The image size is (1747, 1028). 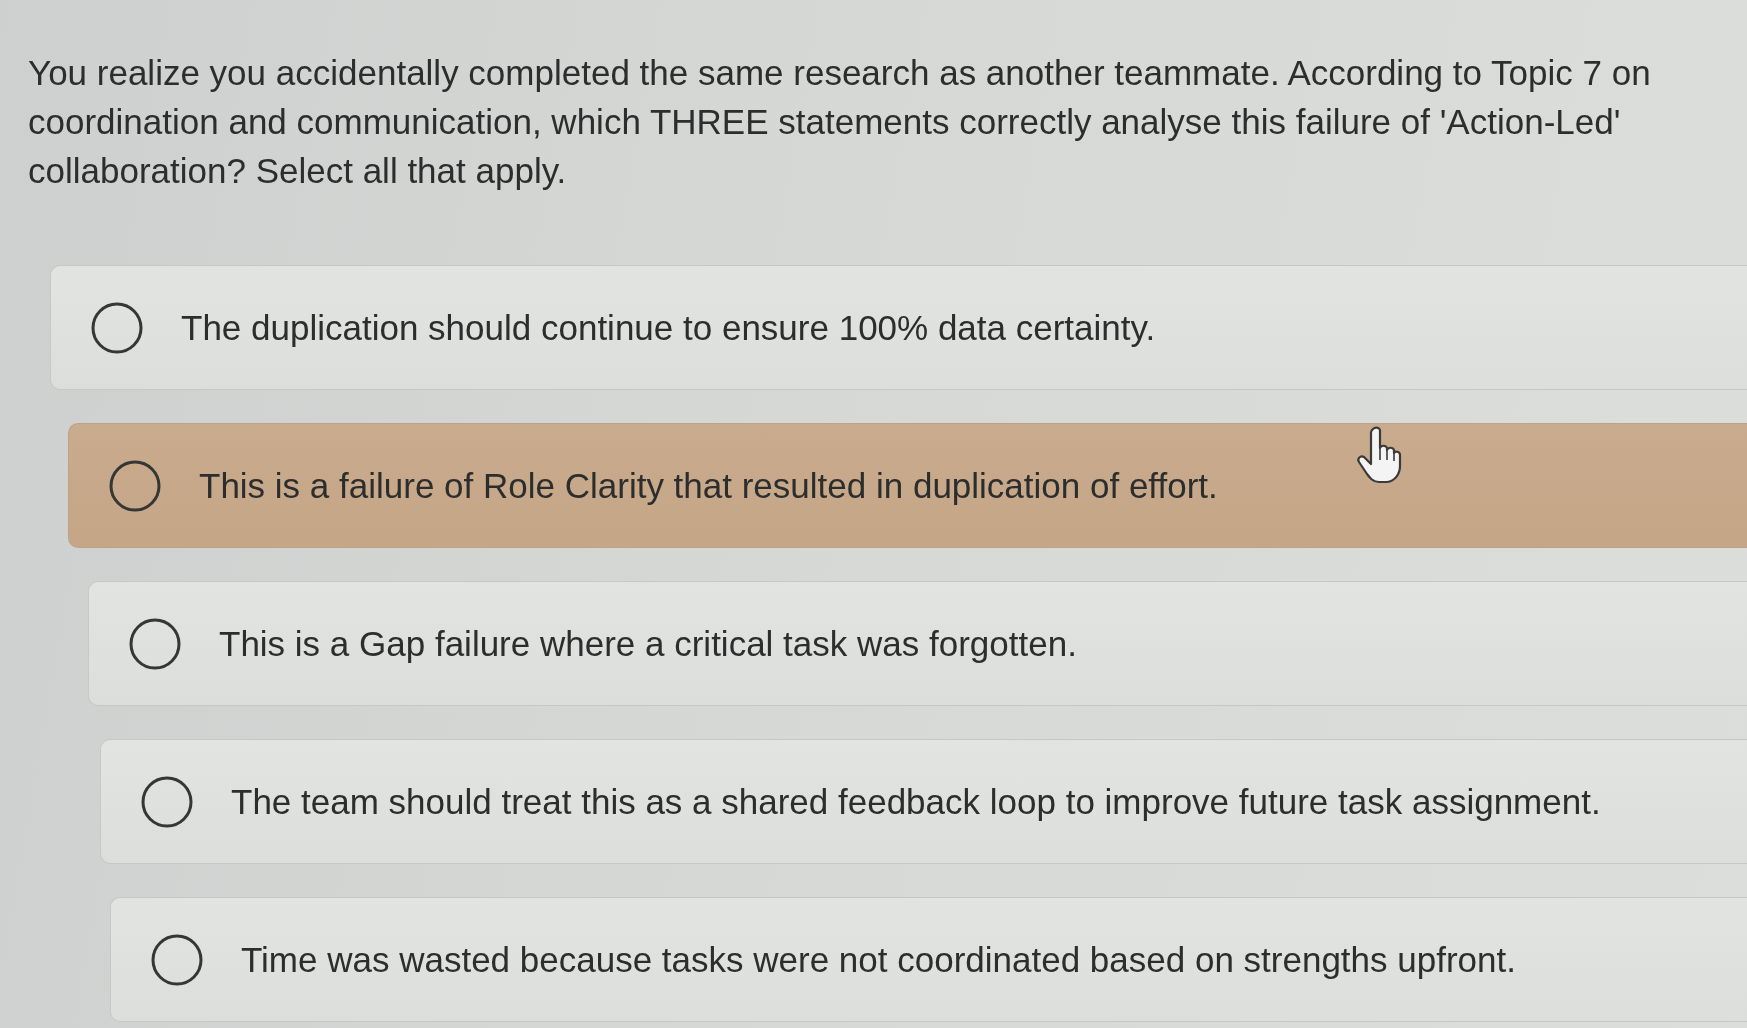 What do you see at coordinates (1379, 455) in the screenshot?
I see `hand-pointer-icon` at bounding box center [1379, 455].